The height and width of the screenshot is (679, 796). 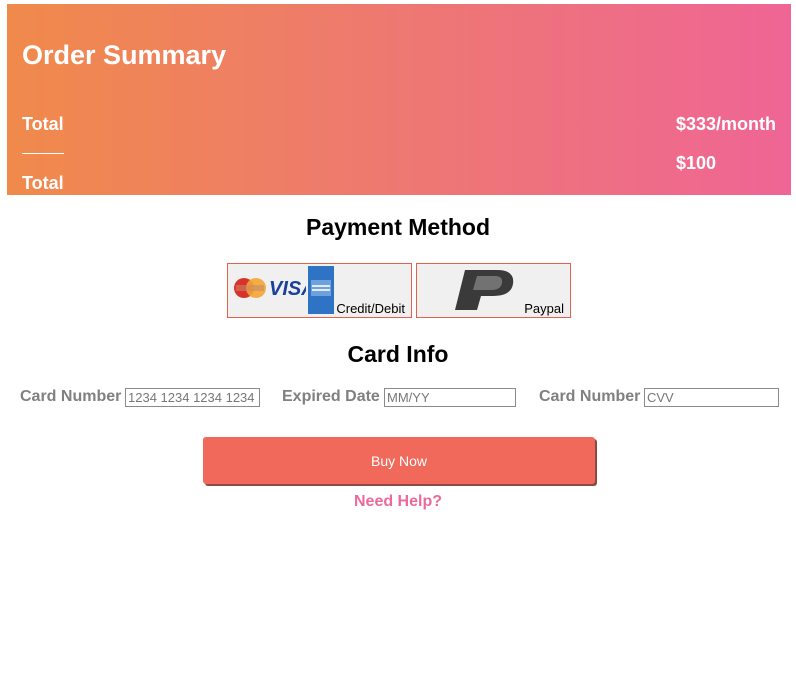 What do you see at coordinates (250, 288) in the screenshot?
I see `mastercard-icon` at bounding box center [250, 288].